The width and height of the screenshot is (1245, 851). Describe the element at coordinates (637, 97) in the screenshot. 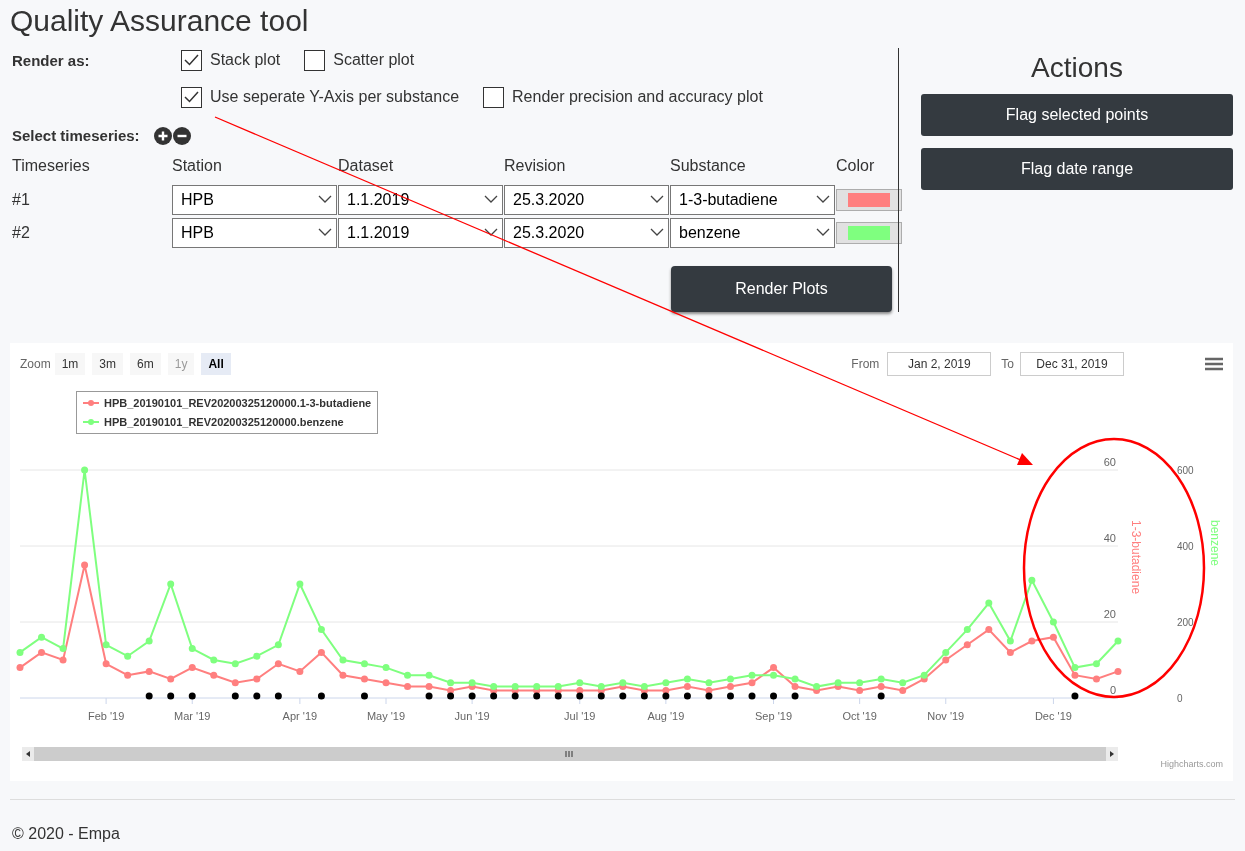

I see `checkbox-label: Render precision and accuracy plot` at that location.